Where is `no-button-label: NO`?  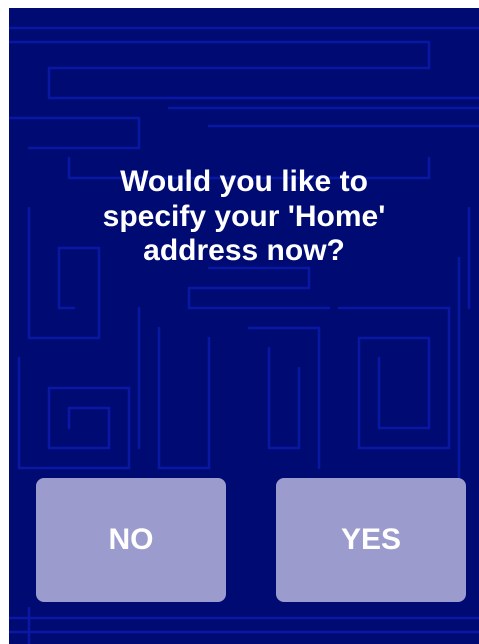
no-button-label: NO is located at coordinates (131, 539).